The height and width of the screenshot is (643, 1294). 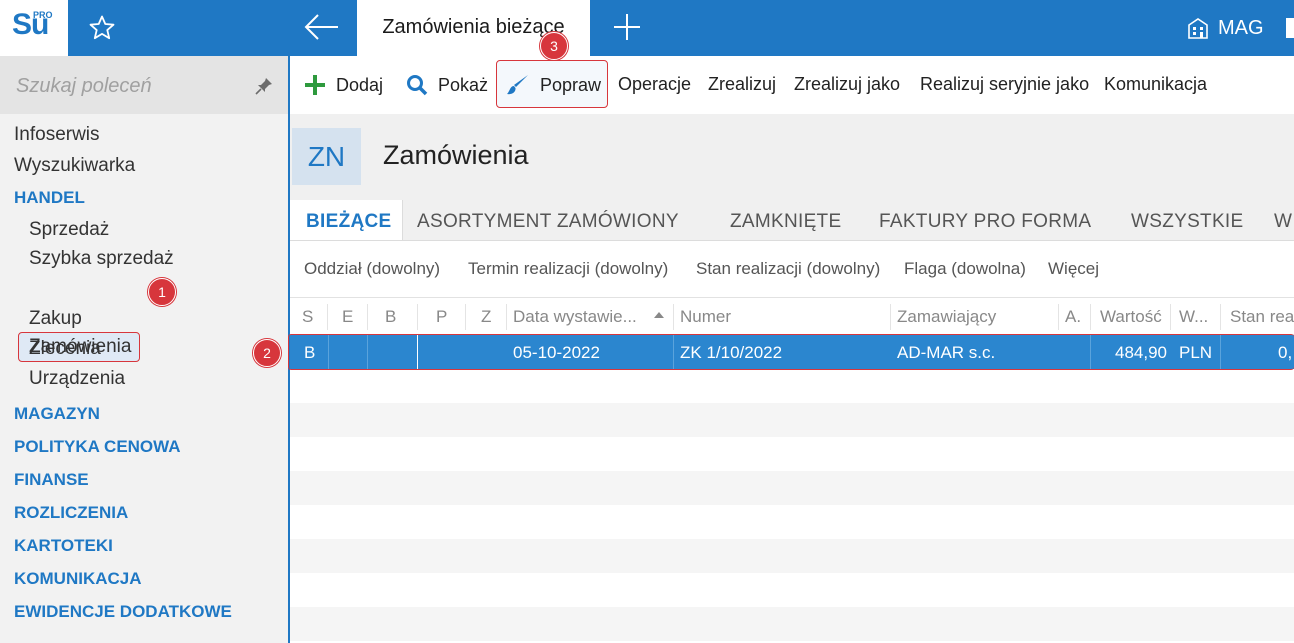 What do you see at coordinates (788, 269) in the screenshot?
I see `filter-stan-realizacji: Stan realizacji (dowolny)` at bounding box center [788, 269].